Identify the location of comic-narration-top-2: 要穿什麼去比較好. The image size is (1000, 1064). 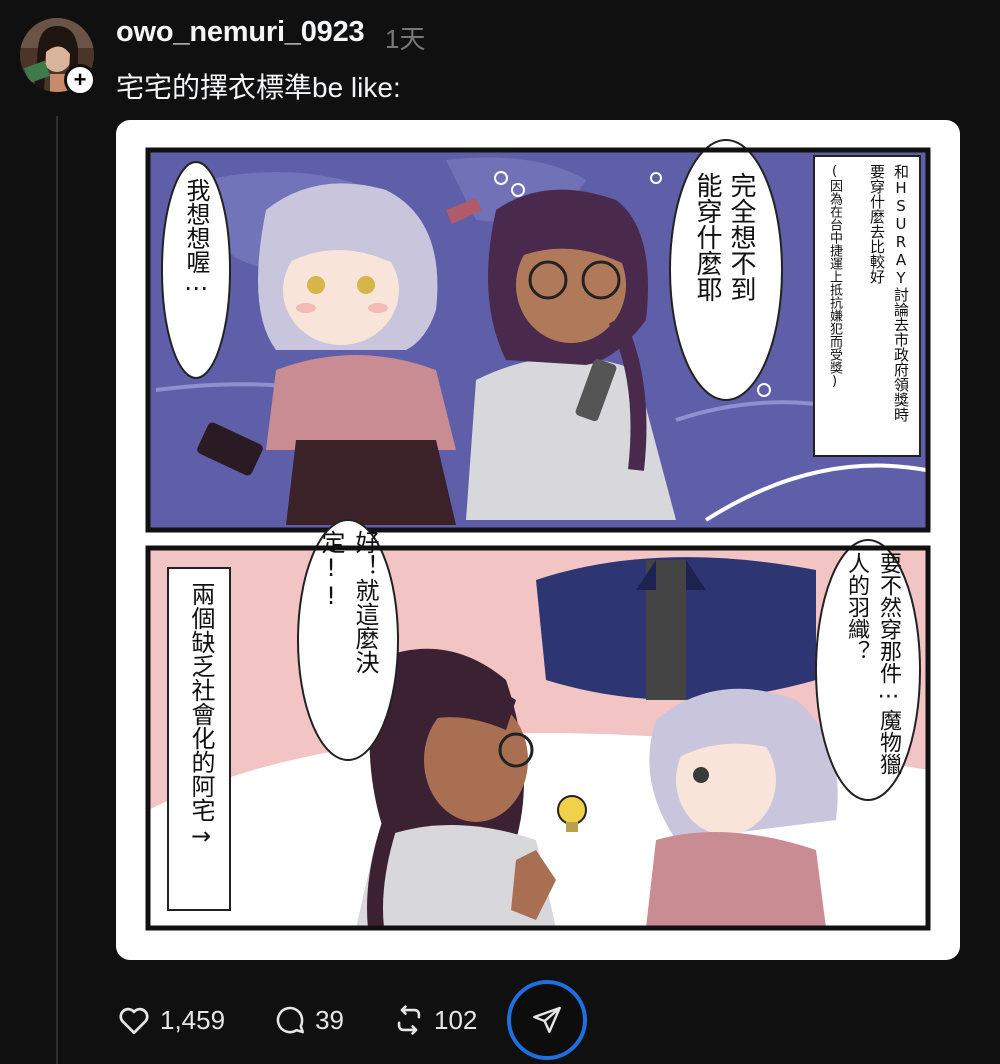
(877, 224).